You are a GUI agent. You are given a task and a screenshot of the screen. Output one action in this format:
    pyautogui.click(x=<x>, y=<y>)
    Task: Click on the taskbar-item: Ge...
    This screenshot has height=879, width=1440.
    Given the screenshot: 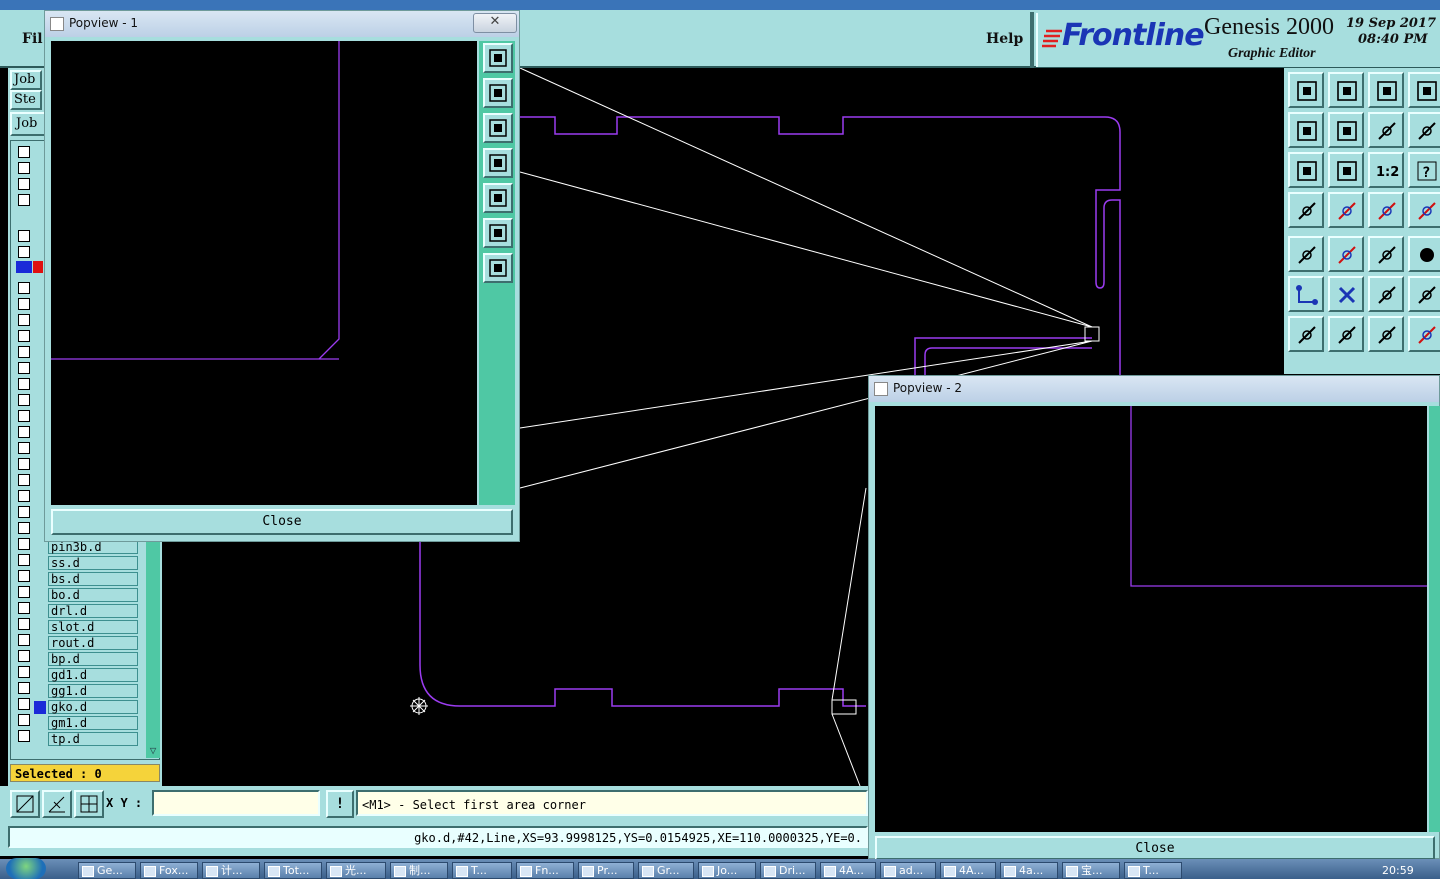 What is the action you would take?
    pyautogui.click(x=107, y=870)
    